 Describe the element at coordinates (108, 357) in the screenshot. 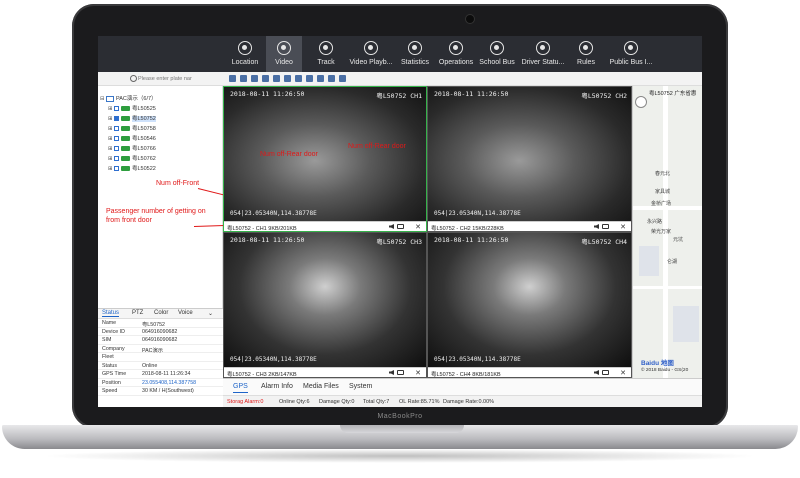

I see `status-key: Fleet` at that location.